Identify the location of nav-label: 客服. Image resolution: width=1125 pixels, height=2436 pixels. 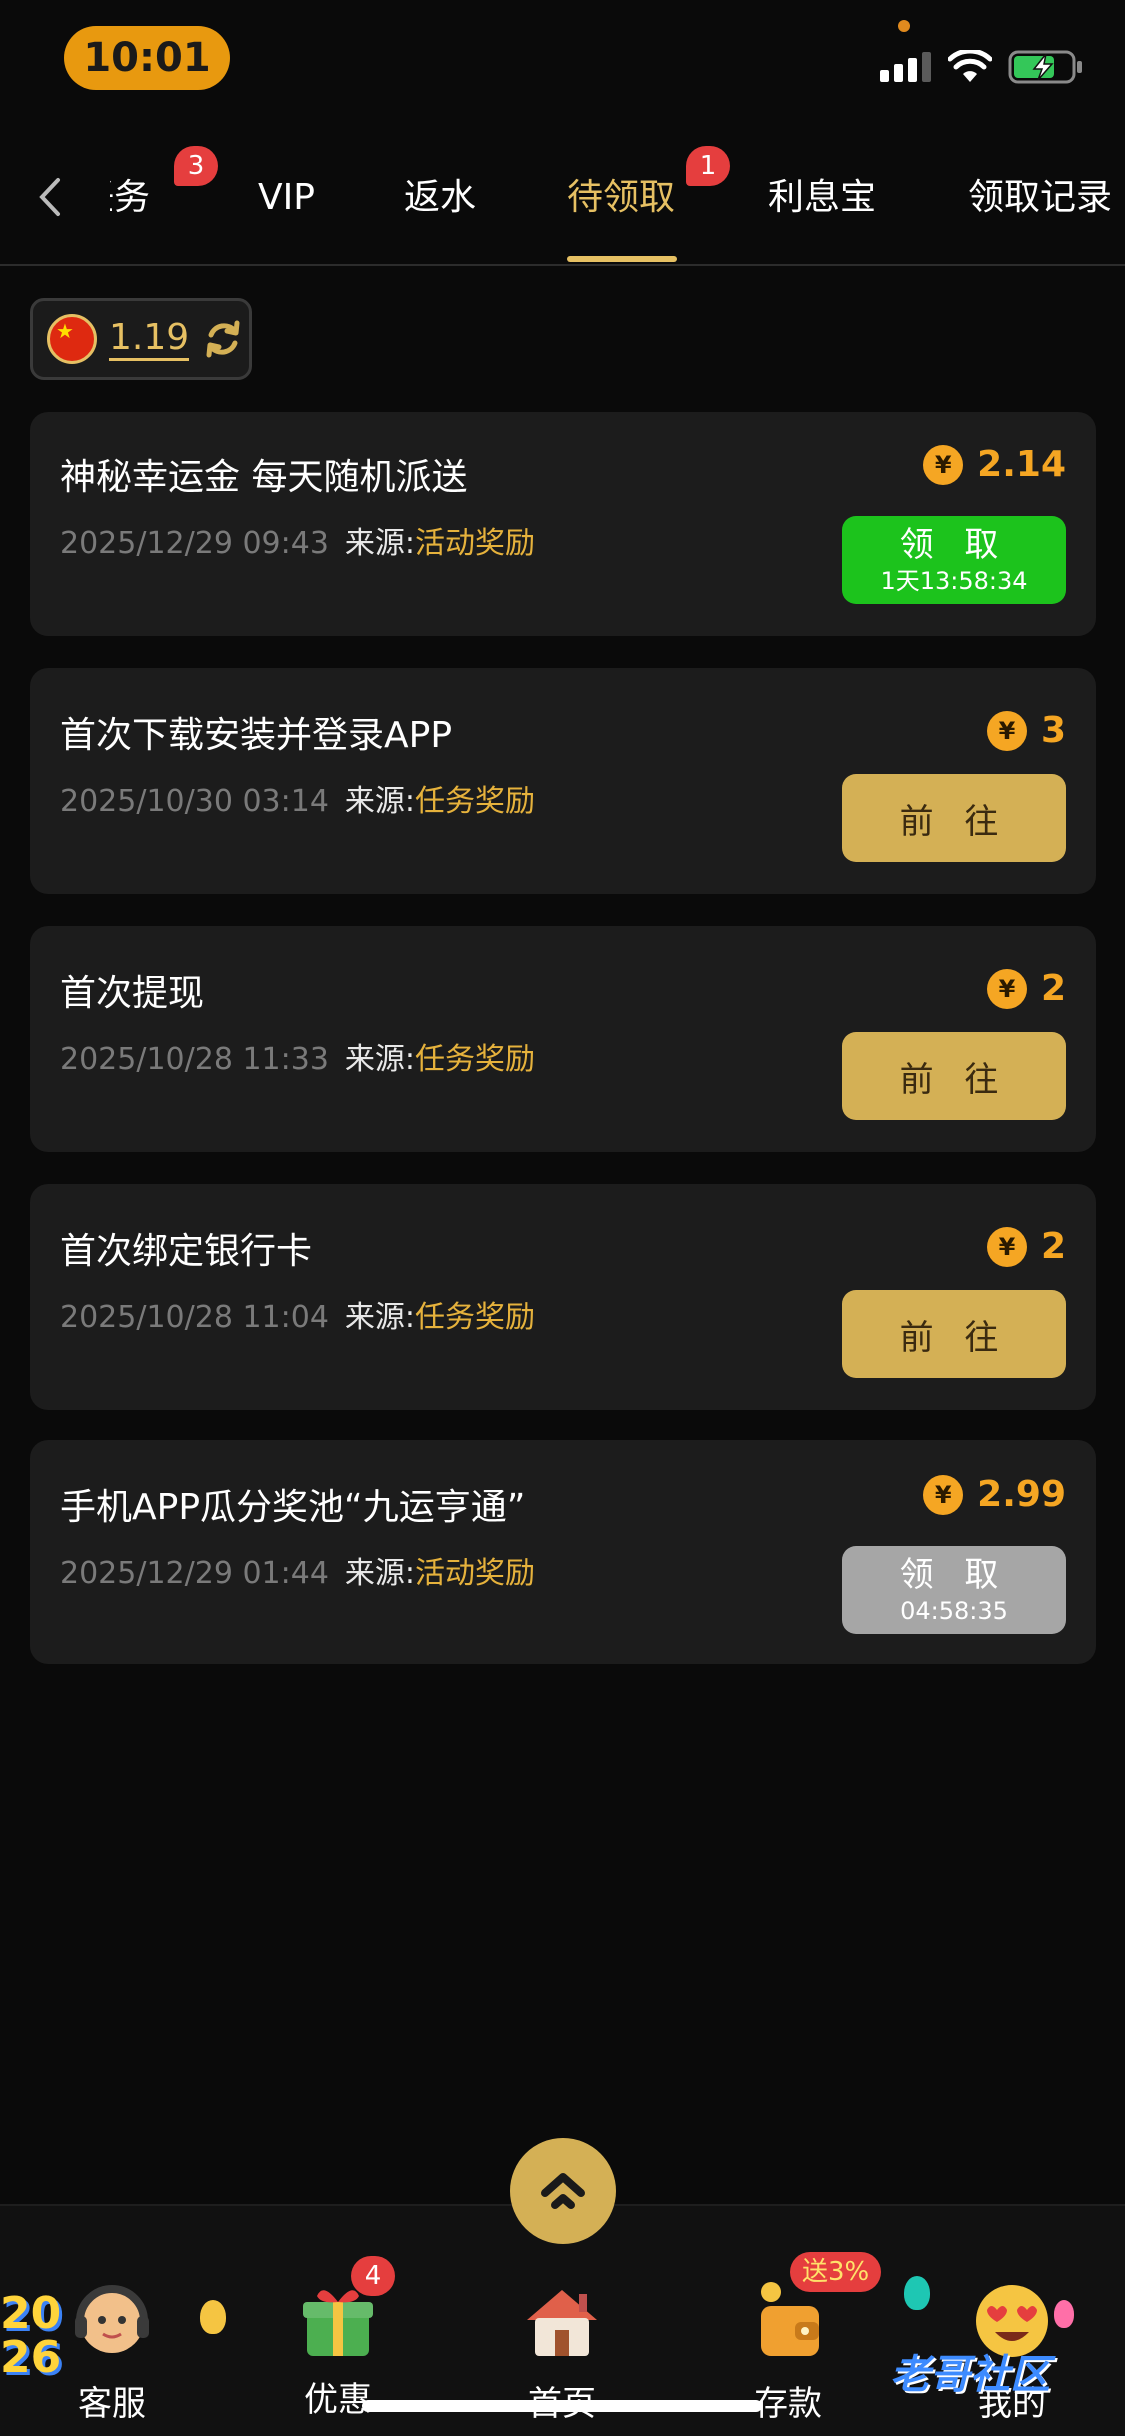
(112, 2404).